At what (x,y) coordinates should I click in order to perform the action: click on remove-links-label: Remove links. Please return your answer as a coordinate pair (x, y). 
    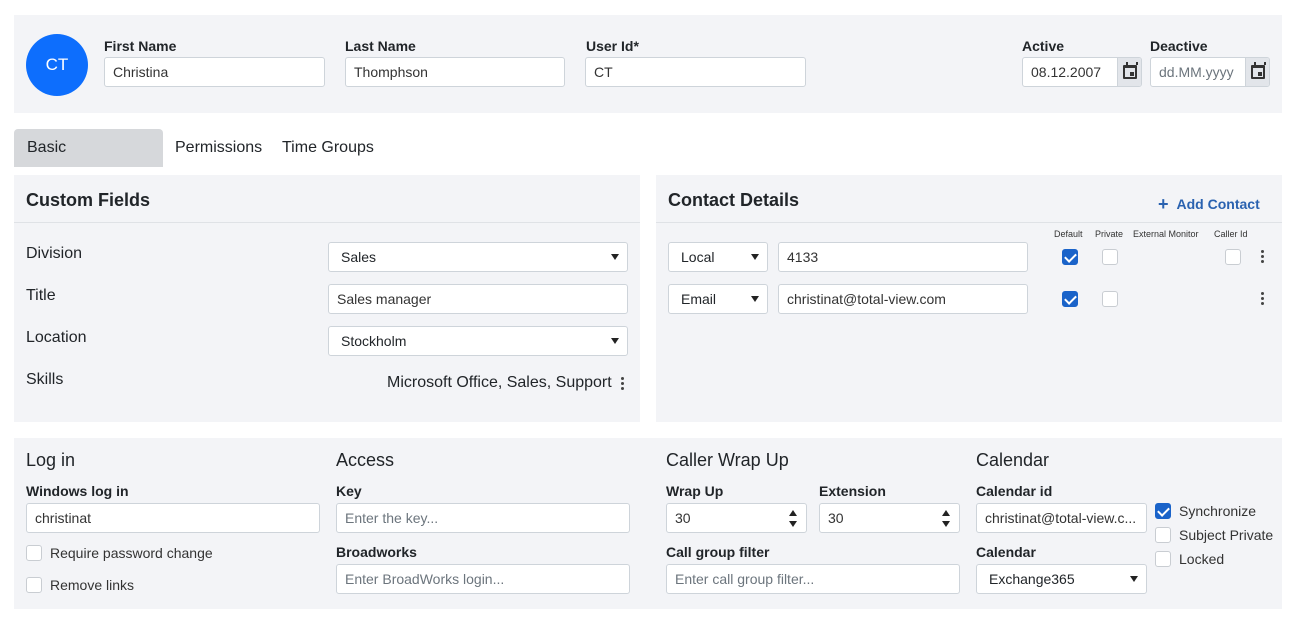
    Looking at the image, I should click on (92, 585).